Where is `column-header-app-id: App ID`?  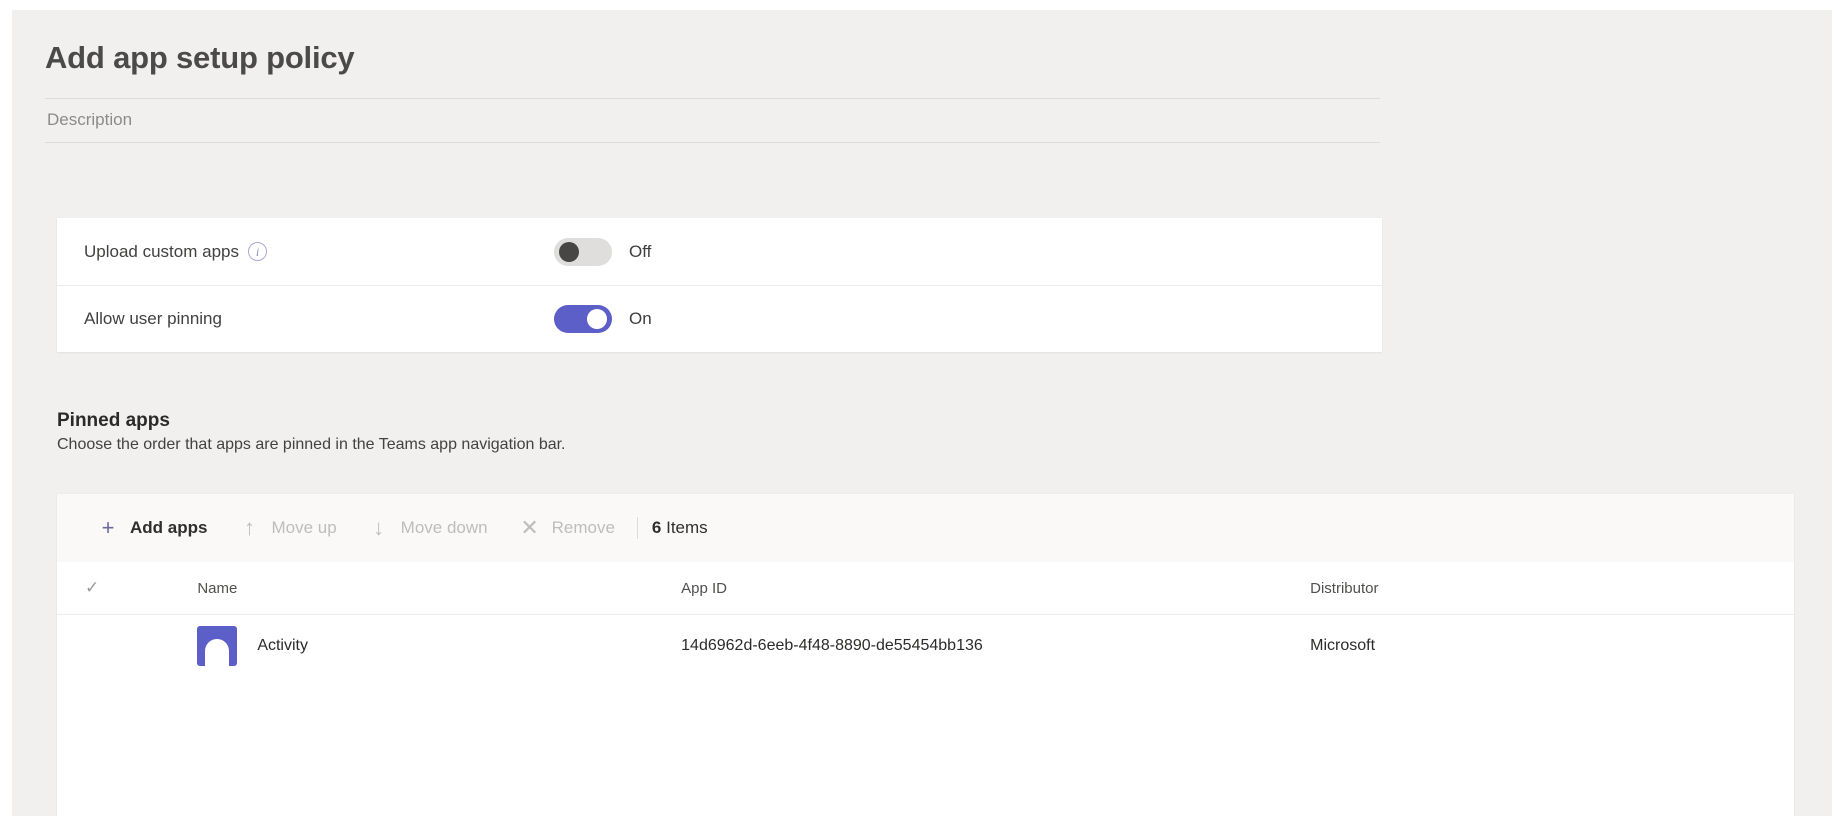 column-header-app-id: App ID is located at coordinates (996, 588).